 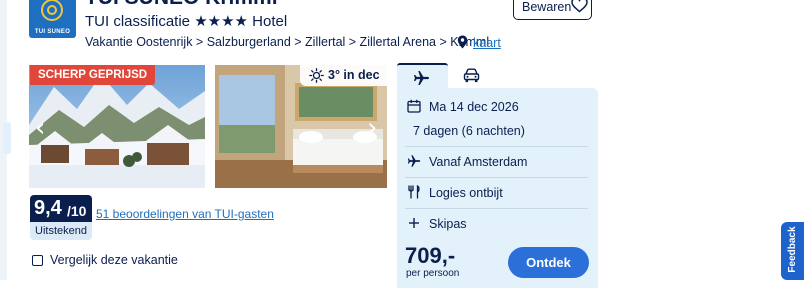 I want to click on logo-text: TUI SUNEO, so click(x=52, y=32).